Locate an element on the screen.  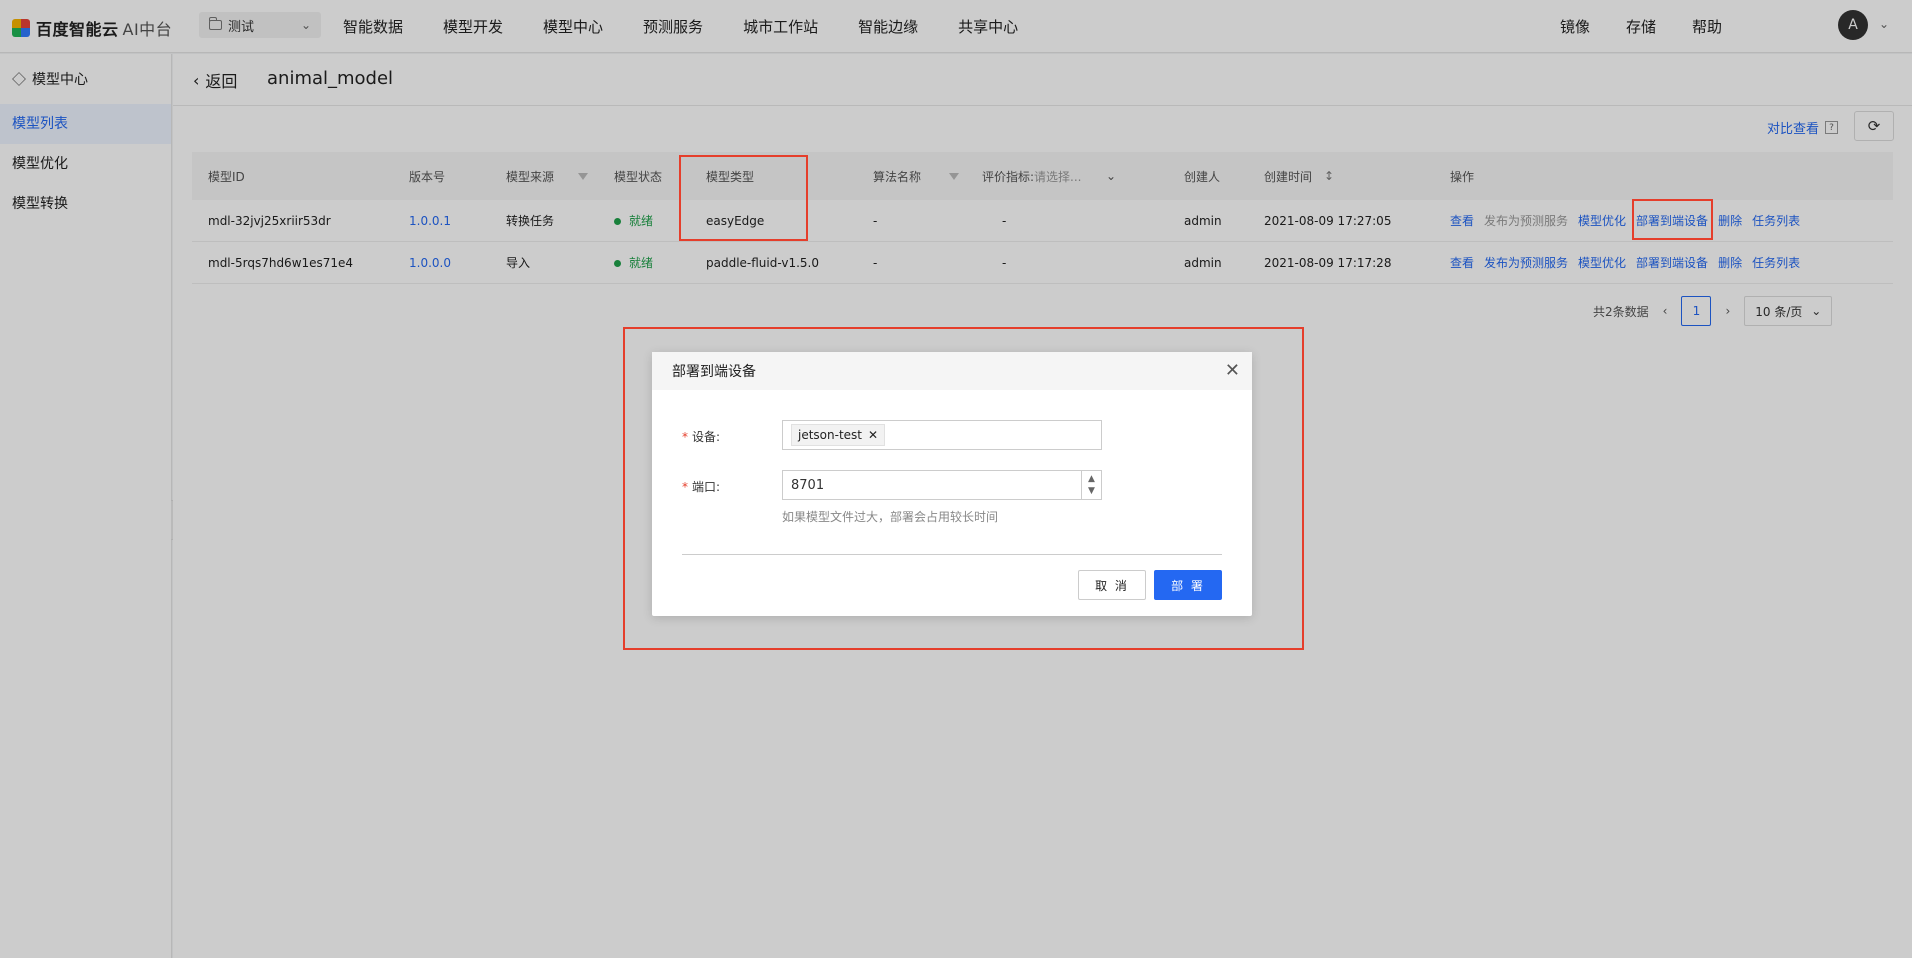
port-label: * 端口: is located at coordinates (701, 486).